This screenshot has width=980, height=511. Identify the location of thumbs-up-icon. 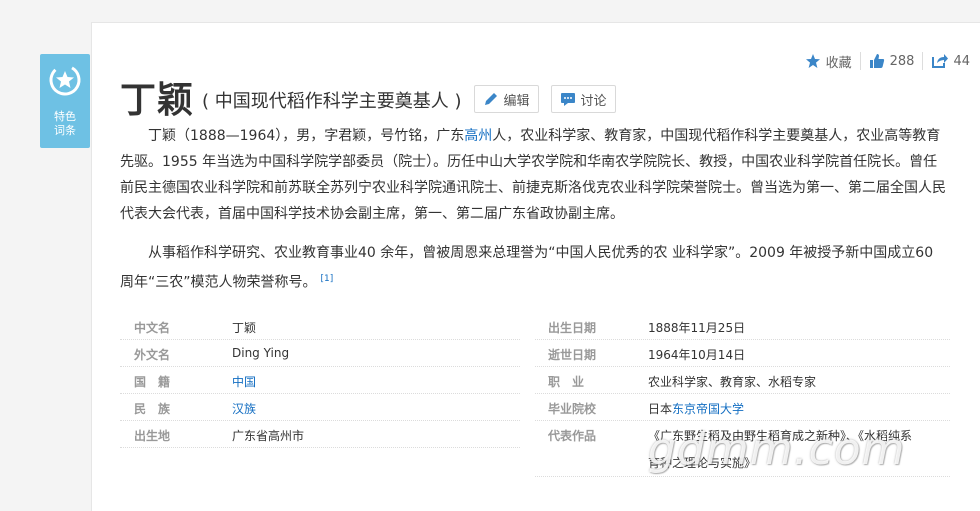
(876, 61).